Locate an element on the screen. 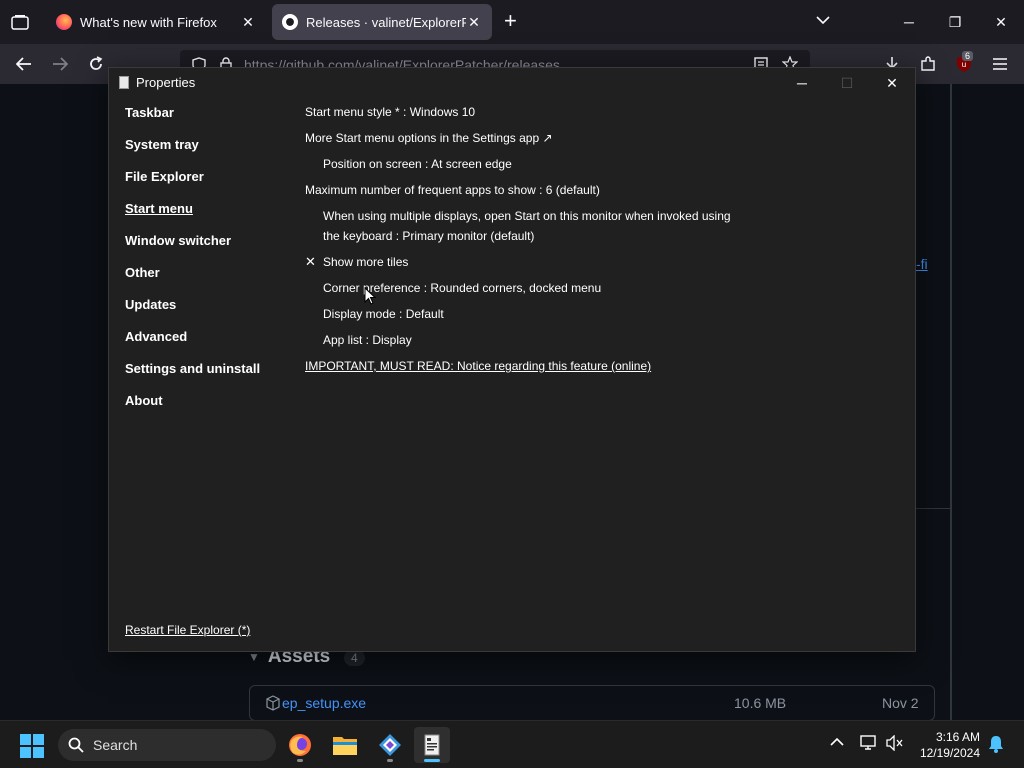  taskbar-app-properties is located at coordinates (432, 745).